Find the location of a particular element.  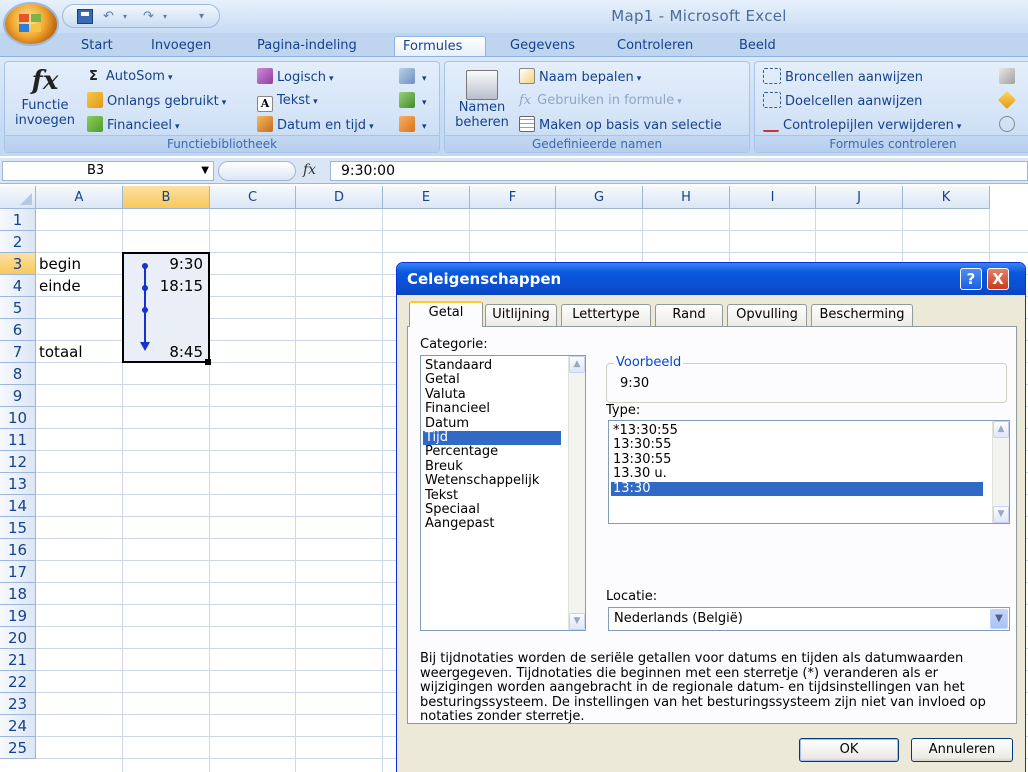

row-header-12: 12 is located at coordinates (18, 462).